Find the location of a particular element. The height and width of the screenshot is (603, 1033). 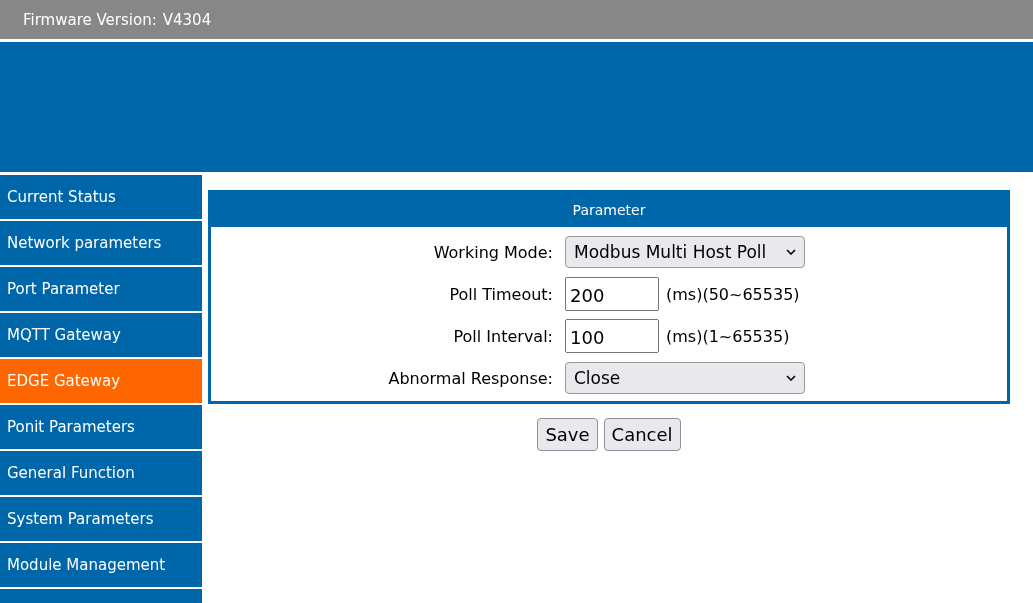

input-field: 100 is located at coordinates (612, 336).